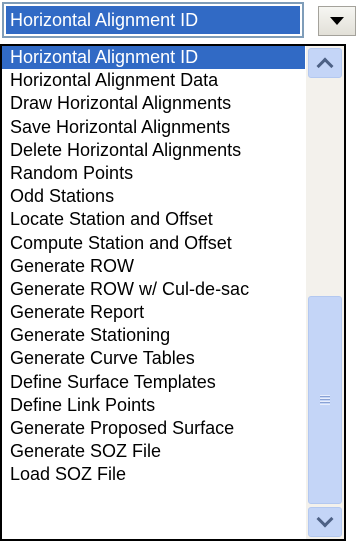 This screenshot has height=541, width=361. Describe the element at coordinates (153, 266) in the screenshot. I see `dropdown-option: Generate ROW` at that location.